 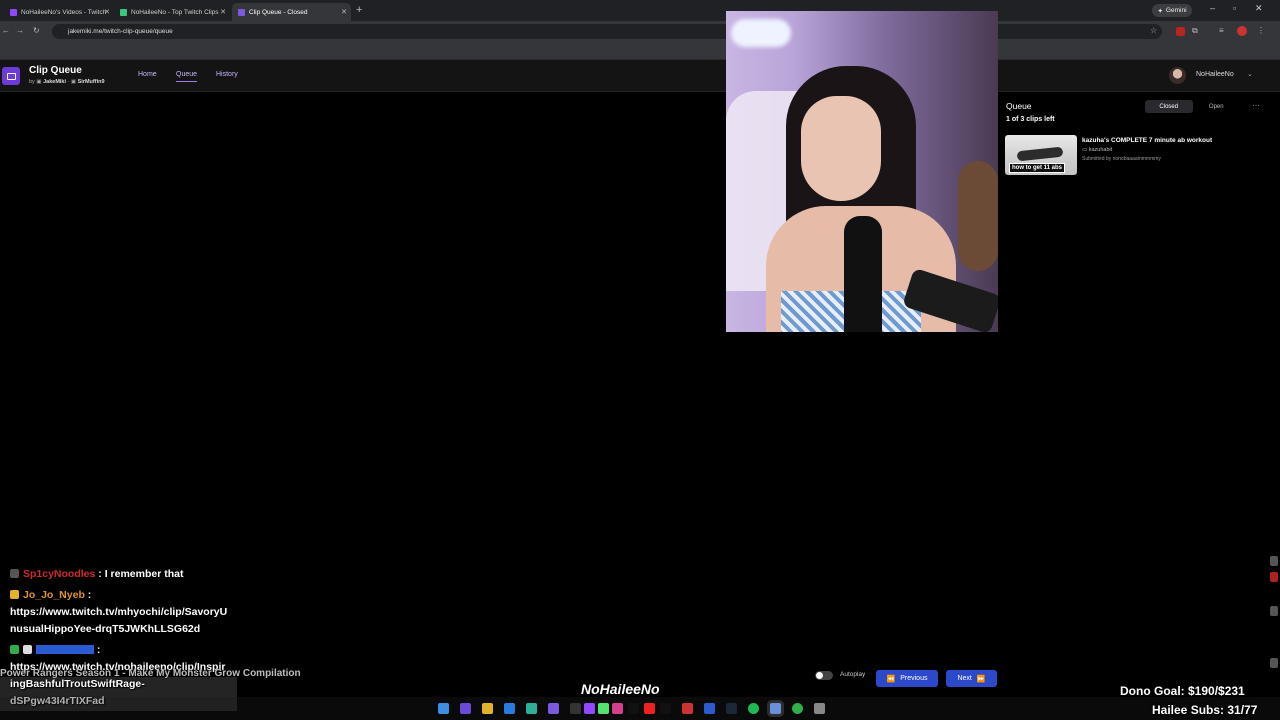 What do you see at coordinates (147, 74) in the screenshot?
I see `nav-home: Home` at bounding box center [147, 74].